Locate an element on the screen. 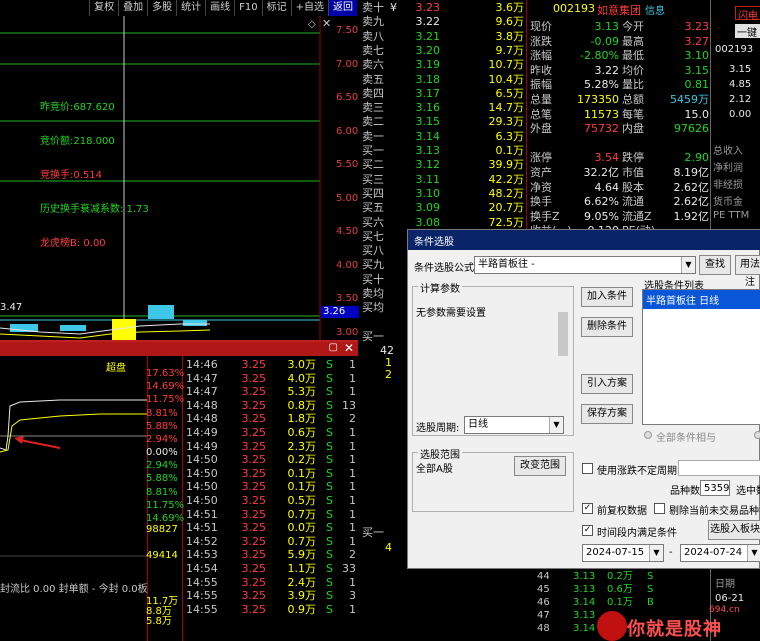 This screenshot has height=641, width=760. order-book-row: 卖五 3.18 10.4万 is located at coordinates (443, 80).